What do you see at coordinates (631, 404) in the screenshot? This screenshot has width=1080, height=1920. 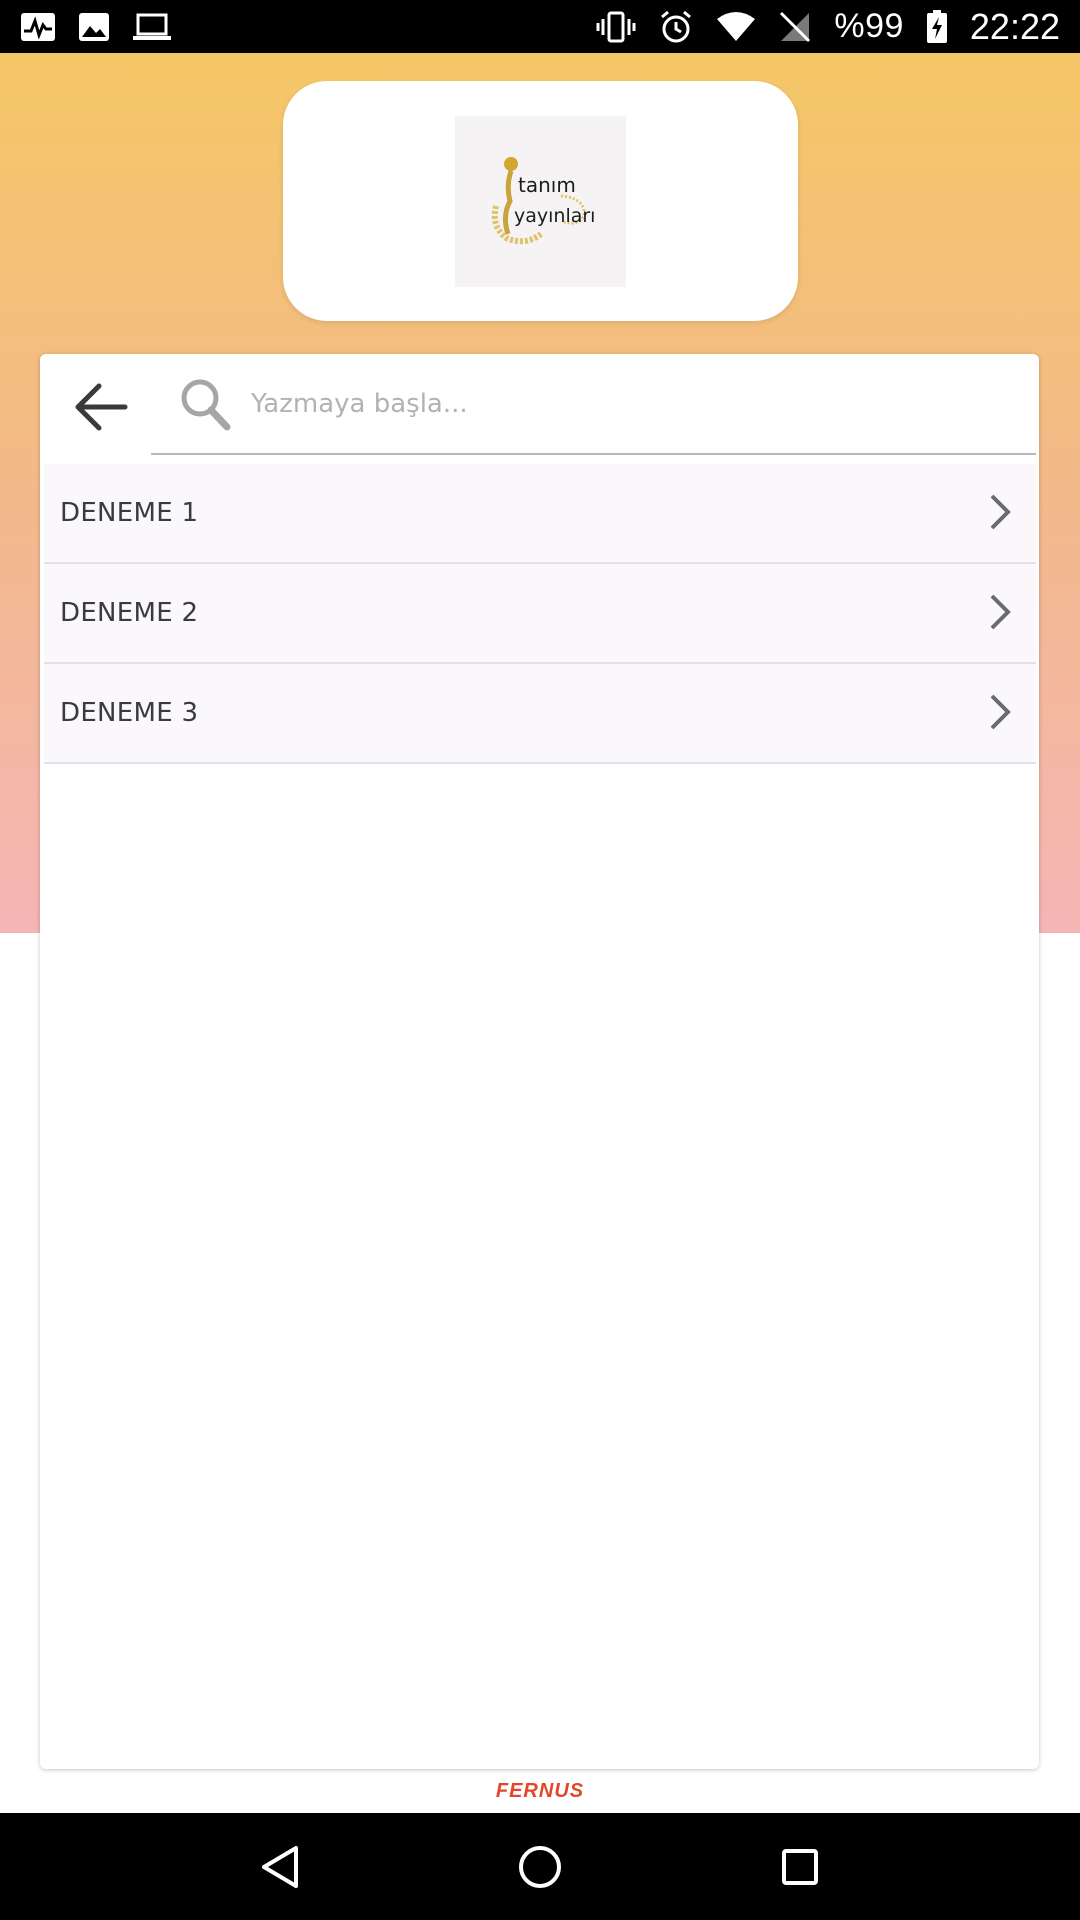 I see `search-input` at bounding box center [631, 404].